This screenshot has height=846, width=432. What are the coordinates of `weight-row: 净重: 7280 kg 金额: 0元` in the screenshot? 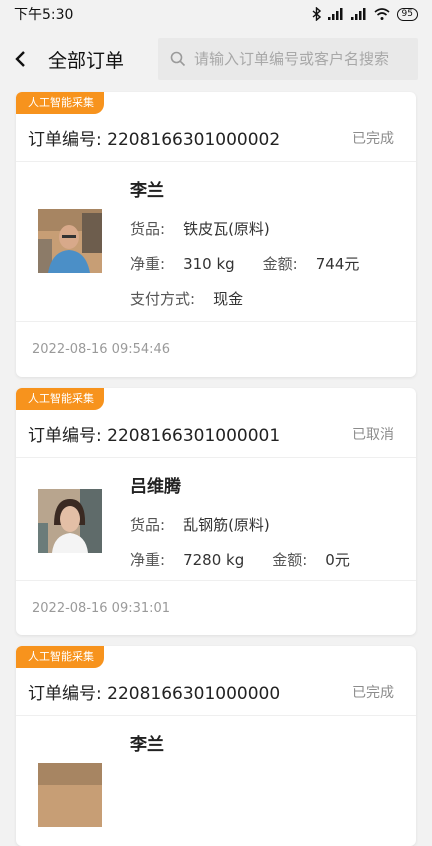 It's located at (273, 560).